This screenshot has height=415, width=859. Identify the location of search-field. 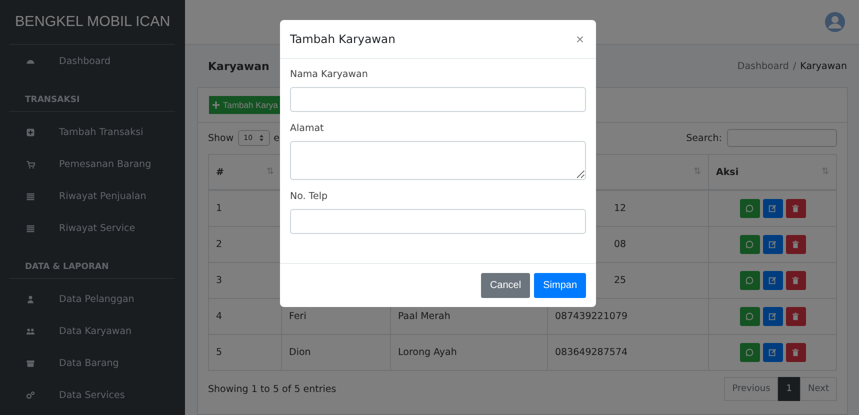
(782, 138).